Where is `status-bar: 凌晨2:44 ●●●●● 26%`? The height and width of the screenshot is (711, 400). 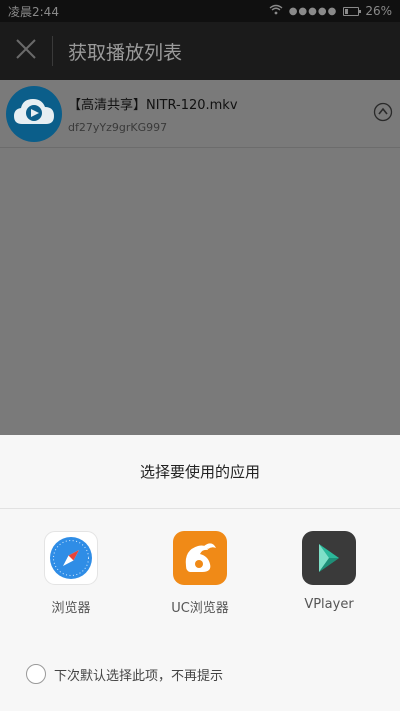 status-bar: 凌晨2:44 ●●●●● 26% is located at coordinates (200, 11).